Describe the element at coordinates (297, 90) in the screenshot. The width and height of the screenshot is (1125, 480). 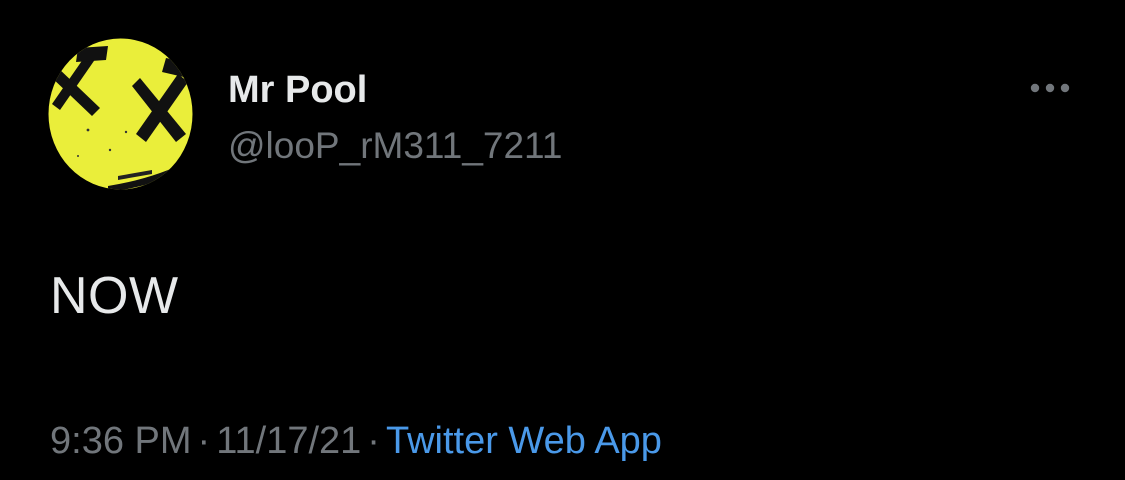
I see `author-display-name: Mr Pool` at that location.